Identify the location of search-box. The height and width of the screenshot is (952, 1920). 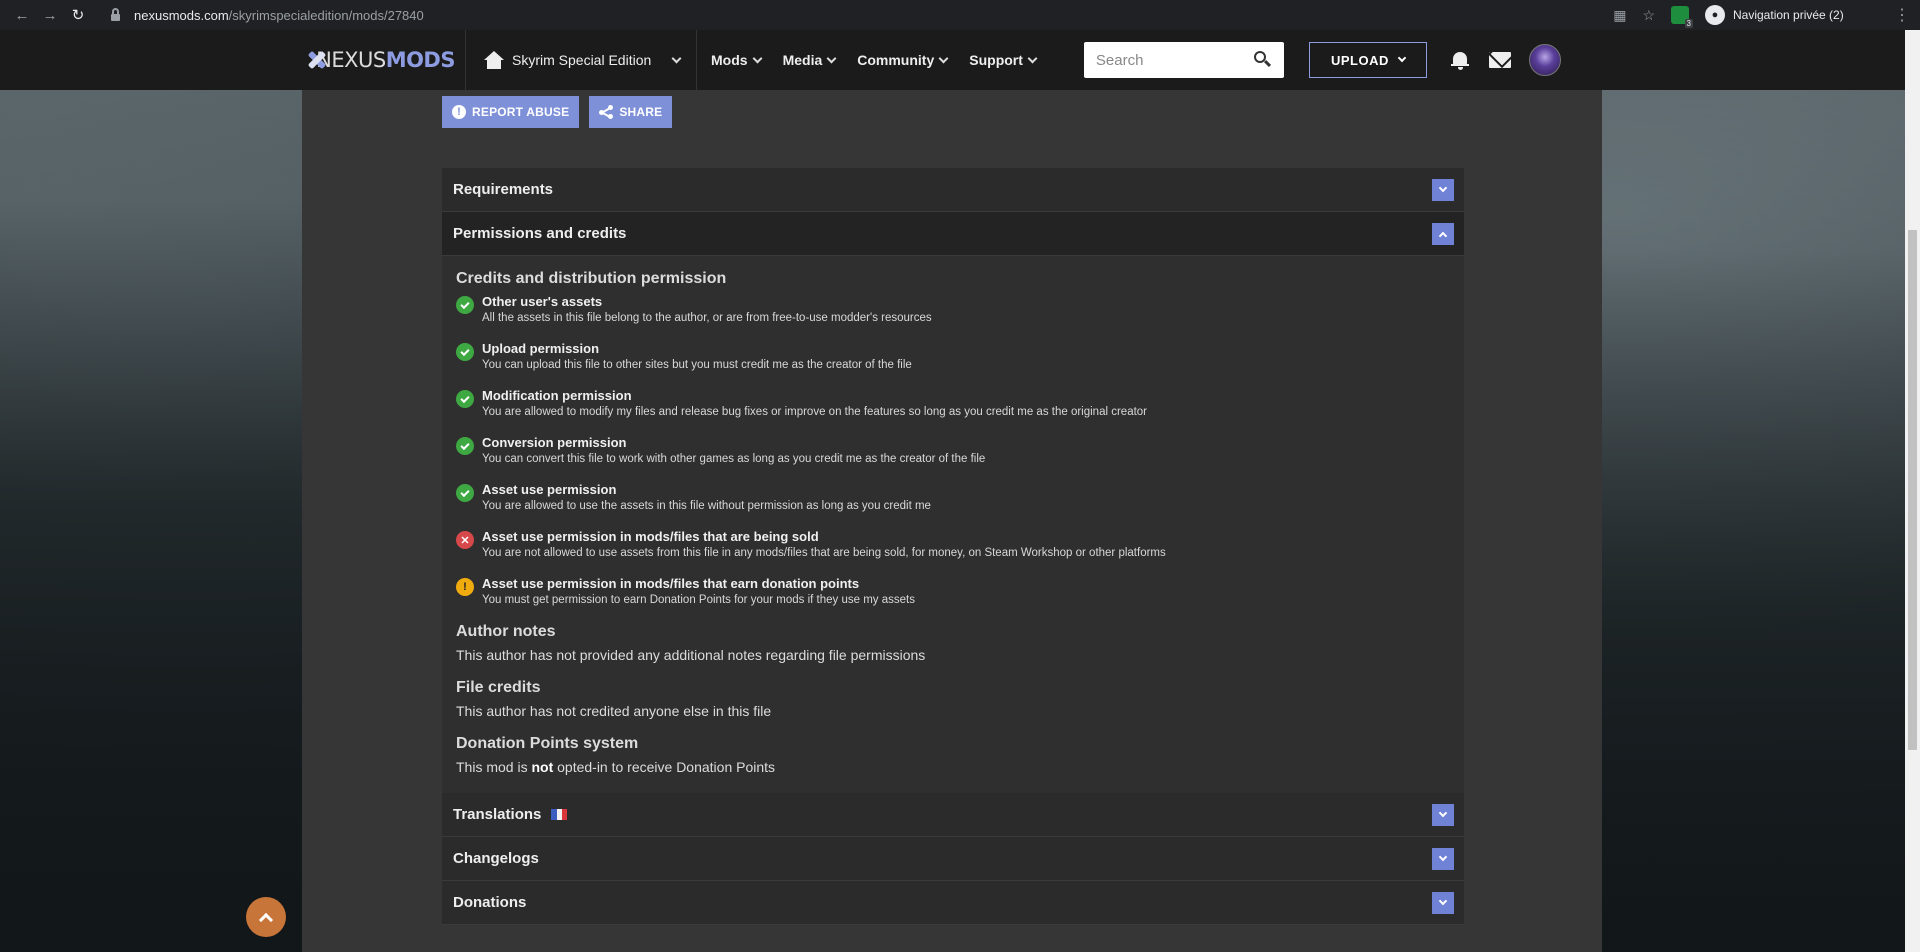
(1183, 60).